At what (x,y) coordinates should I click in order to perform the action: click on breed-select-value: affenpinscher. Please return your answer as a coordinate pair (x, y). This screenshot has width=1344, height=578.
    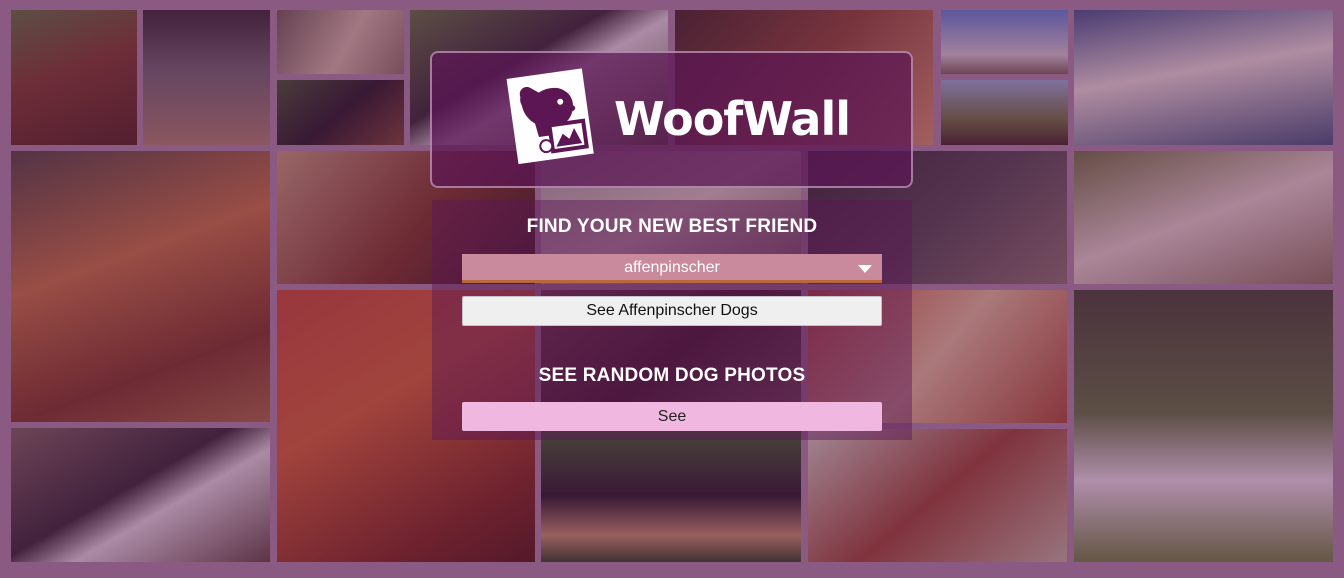
    Looking at the image, I should click on (672, 267).